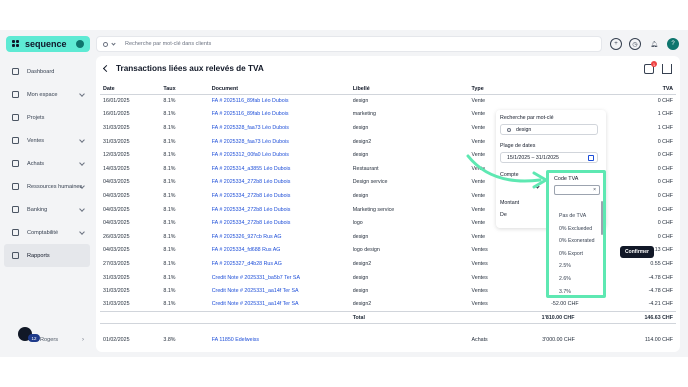 This screenshot has width=688, height=387. I want to click on cart-icon, so click(15, 140).